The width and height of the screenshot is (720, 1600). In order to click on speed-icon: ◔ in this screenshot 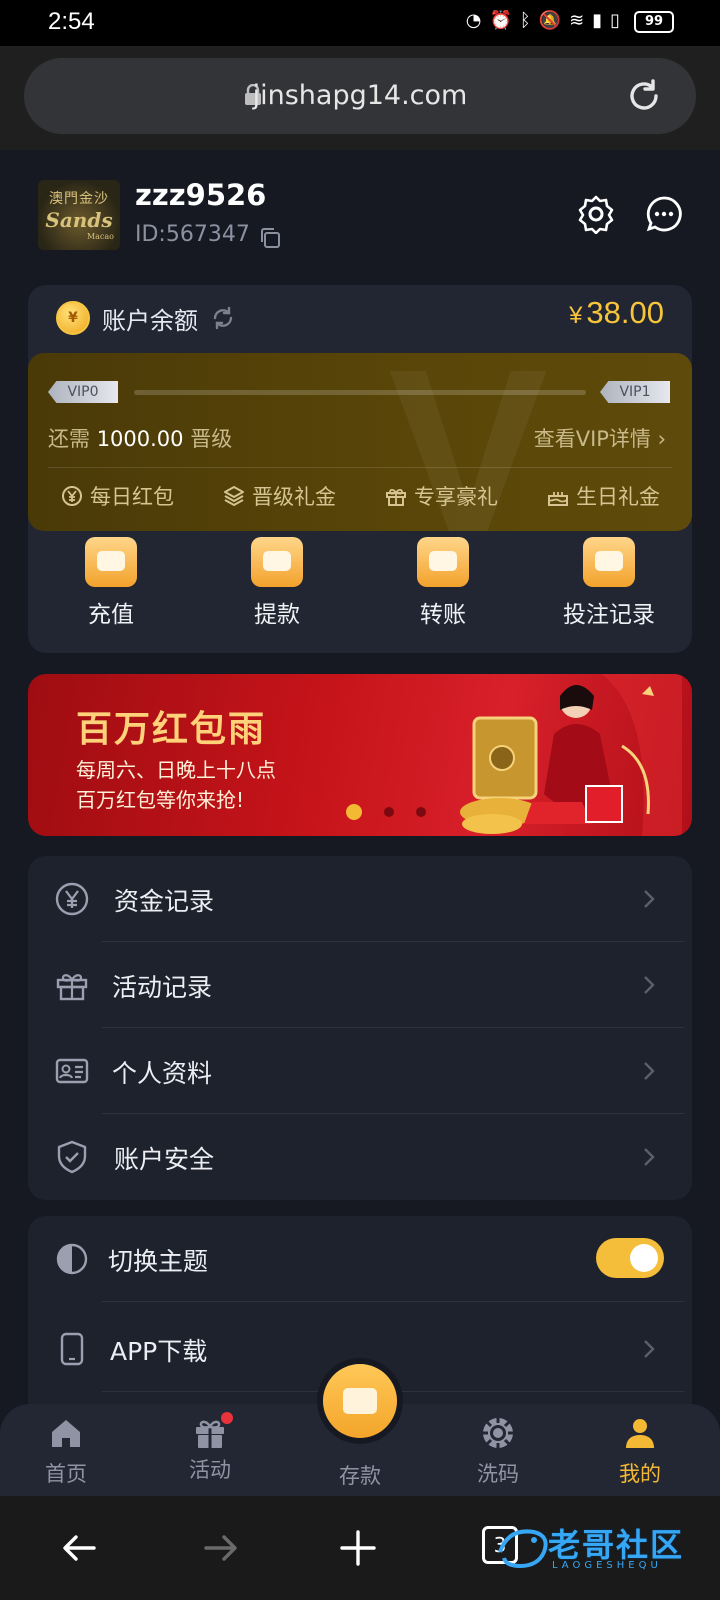, I will do `click(473, 20)`.